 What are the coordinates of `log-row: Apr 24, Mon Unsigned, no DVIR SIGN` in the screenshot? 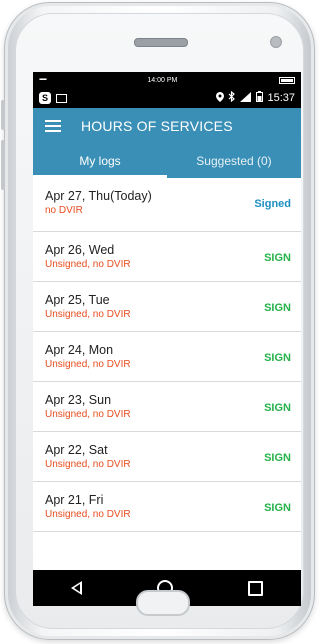 It's located at (167, 357).